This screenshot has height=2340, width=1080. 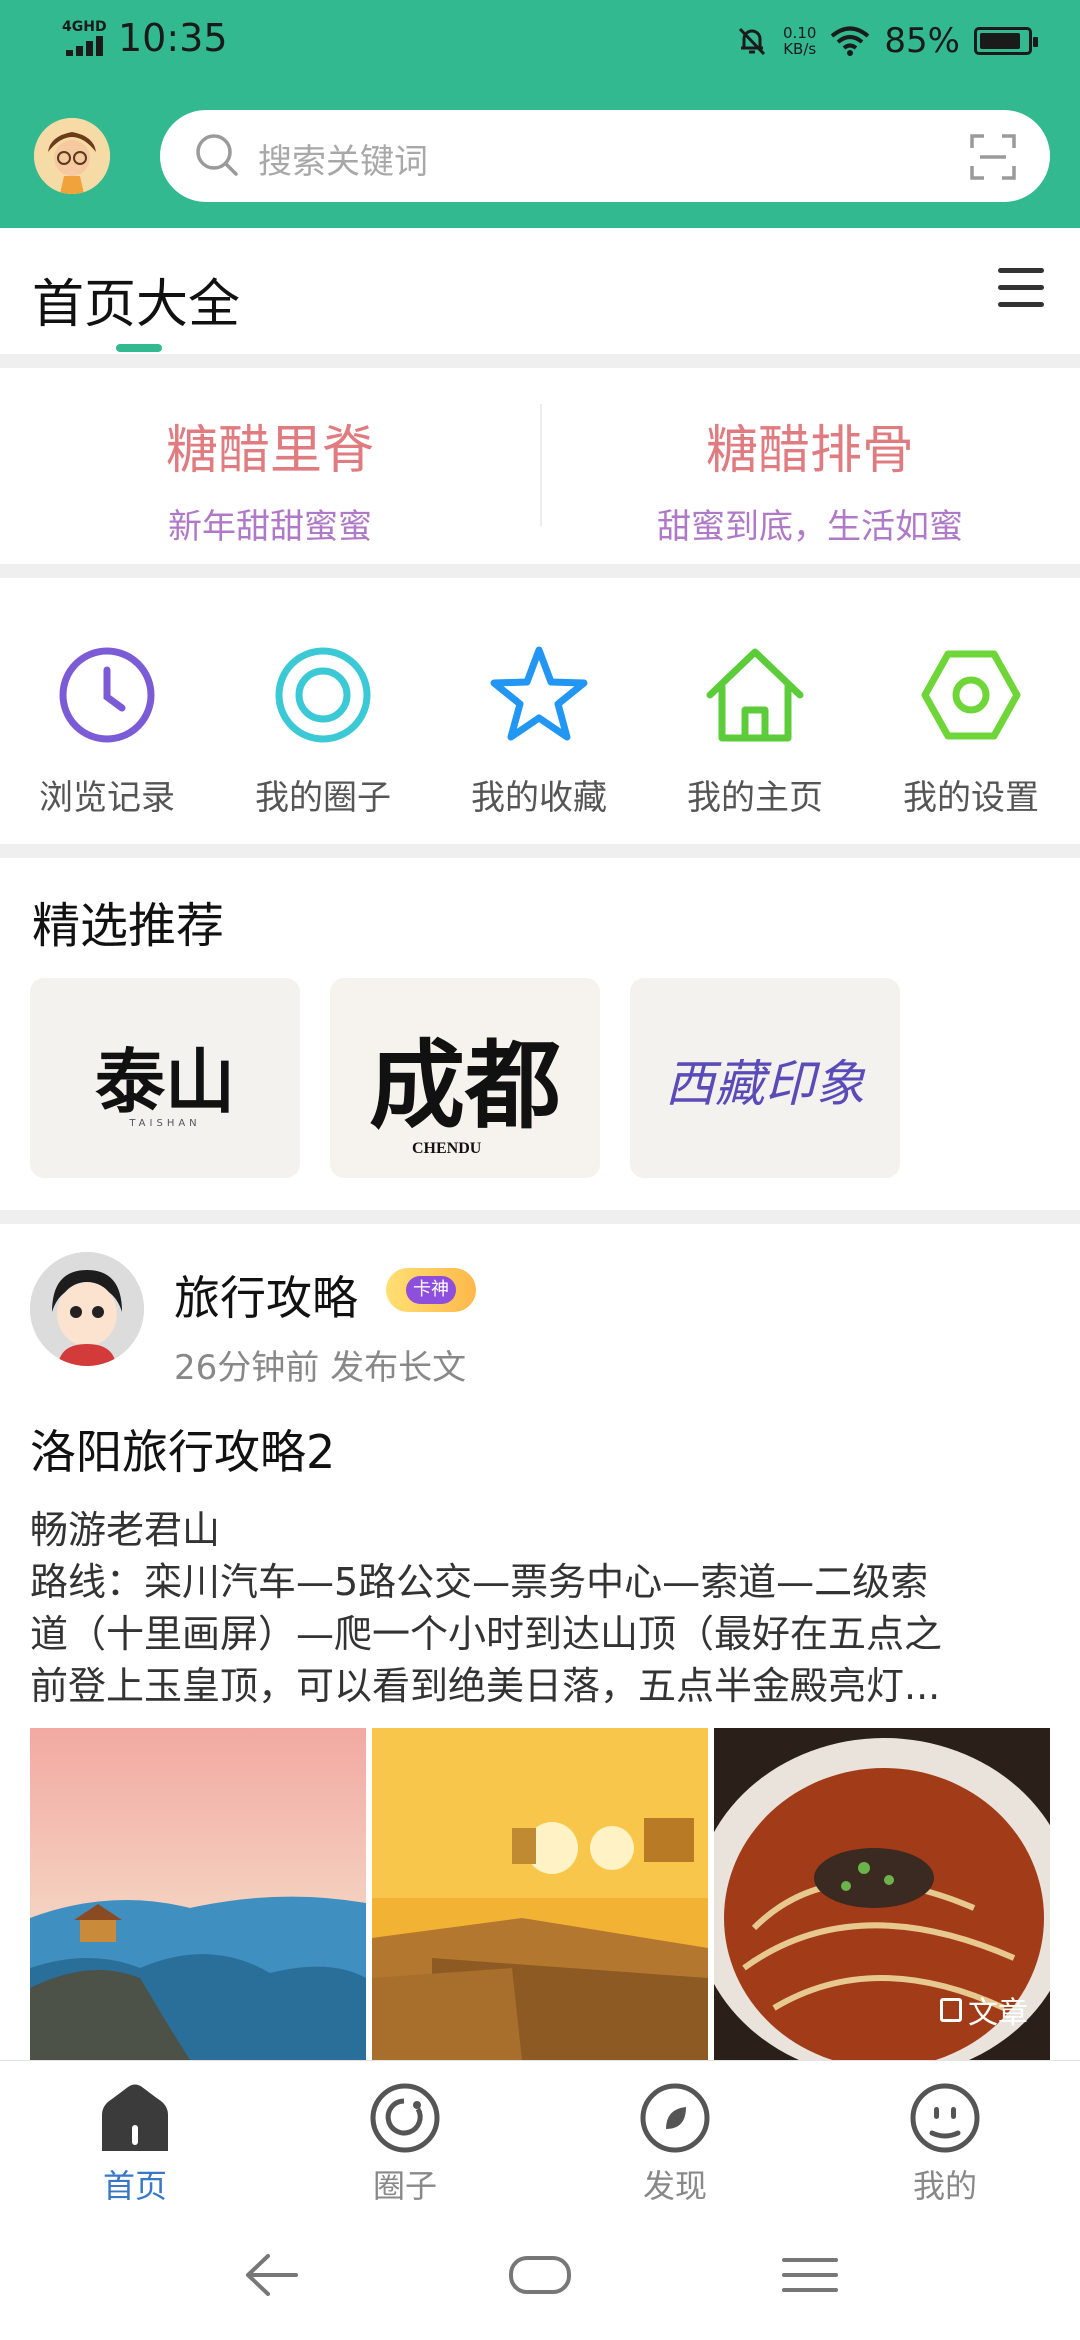 What do you see at coordinates (539, 693) in the screenshot?
I see `star-icon` at bounding box center [539, 693].